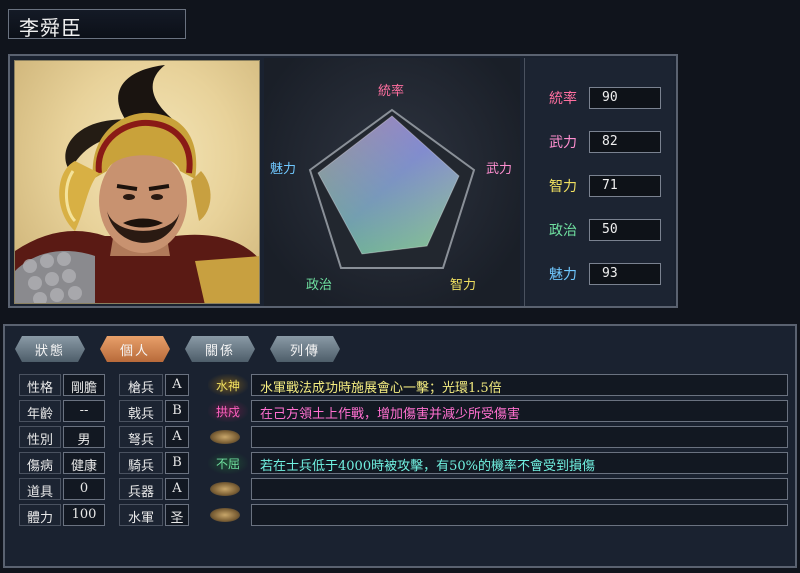  Describe the element at coordinates (50, 349) in the screenshot. I see `tab-status: 狀態` at that location.